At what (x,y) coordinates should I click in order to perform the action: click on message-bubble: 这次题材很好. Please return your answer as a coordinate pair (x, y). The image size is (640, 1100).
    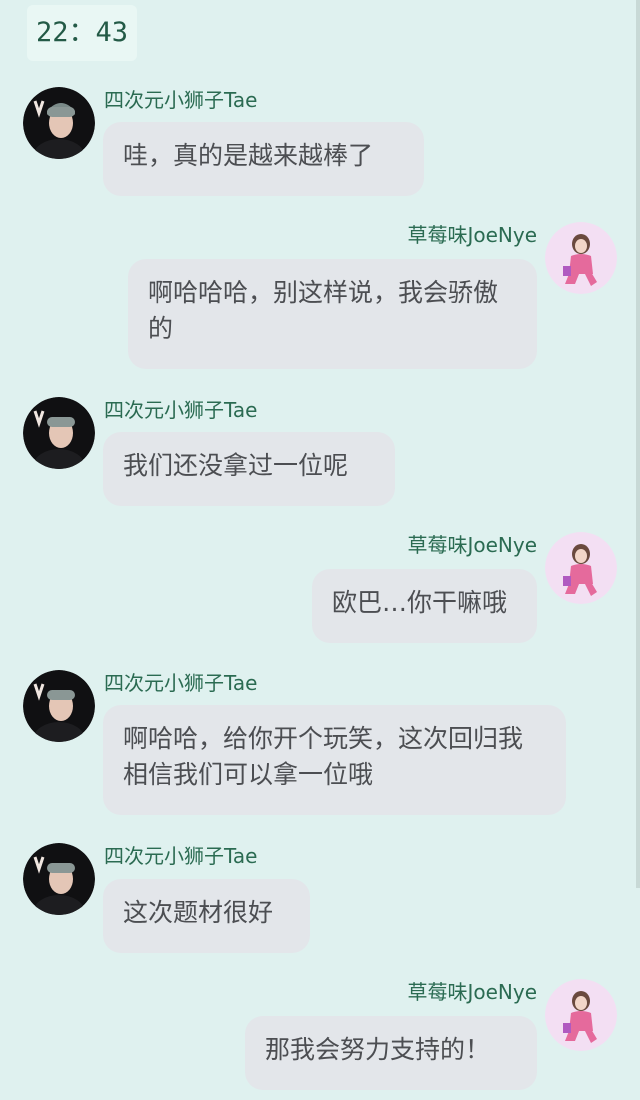
    Looking at the image, I should click on (206, 916).